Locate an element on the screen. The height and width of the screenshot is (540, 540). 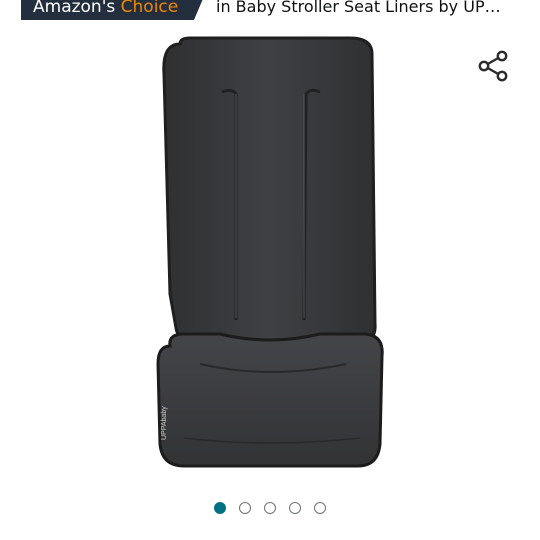
image-carousel-indicator is located at coordinates (270, 510).